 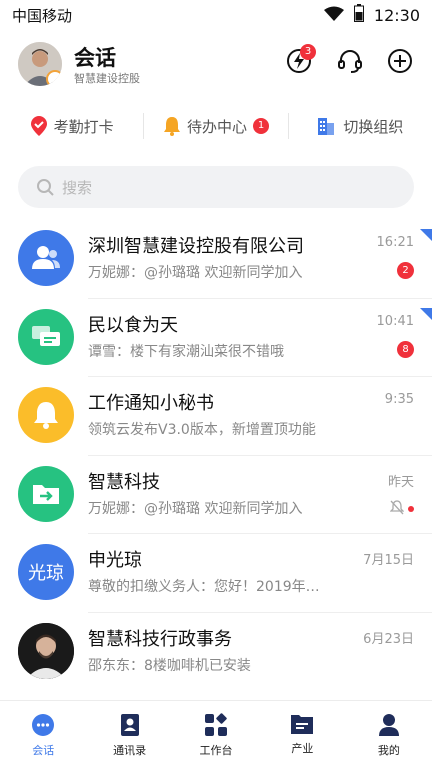 I want to click on unread-badge: 2, so click(x=405, y=270).